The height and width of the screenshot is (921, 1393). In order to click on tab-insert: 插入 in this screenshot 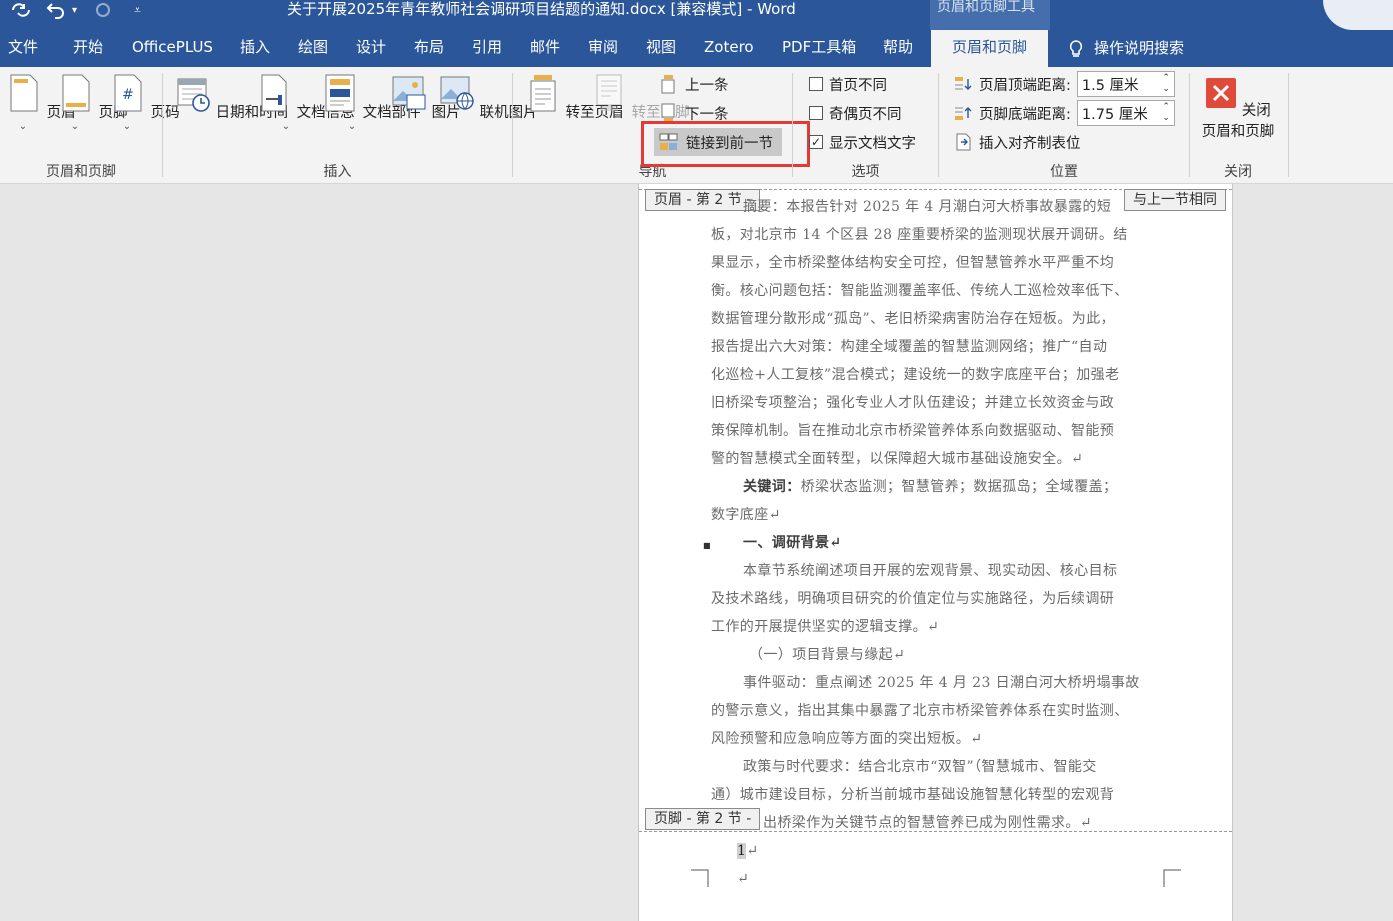, I will do `click(255, 48)`.